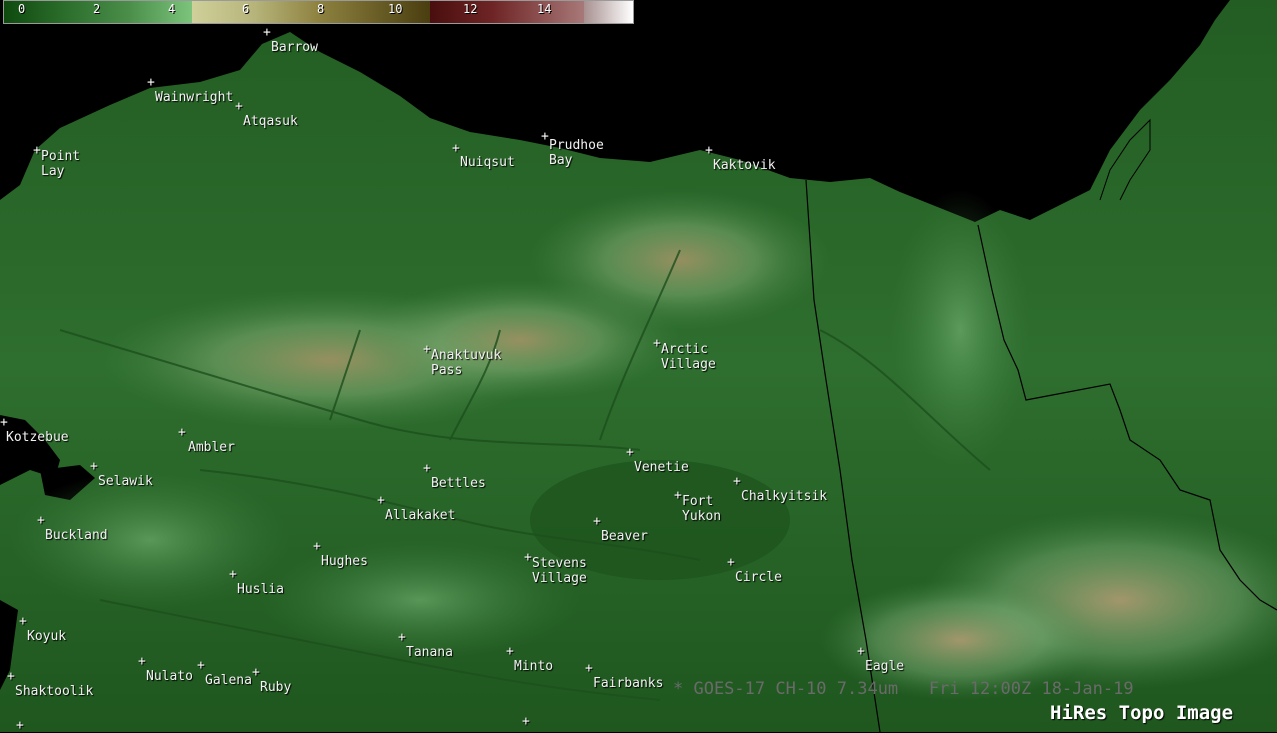  What do you see at coordinates (429, 652) in the screenshot?
I see `city-label-tanana: Tanana` at bounding box center [429, 652].